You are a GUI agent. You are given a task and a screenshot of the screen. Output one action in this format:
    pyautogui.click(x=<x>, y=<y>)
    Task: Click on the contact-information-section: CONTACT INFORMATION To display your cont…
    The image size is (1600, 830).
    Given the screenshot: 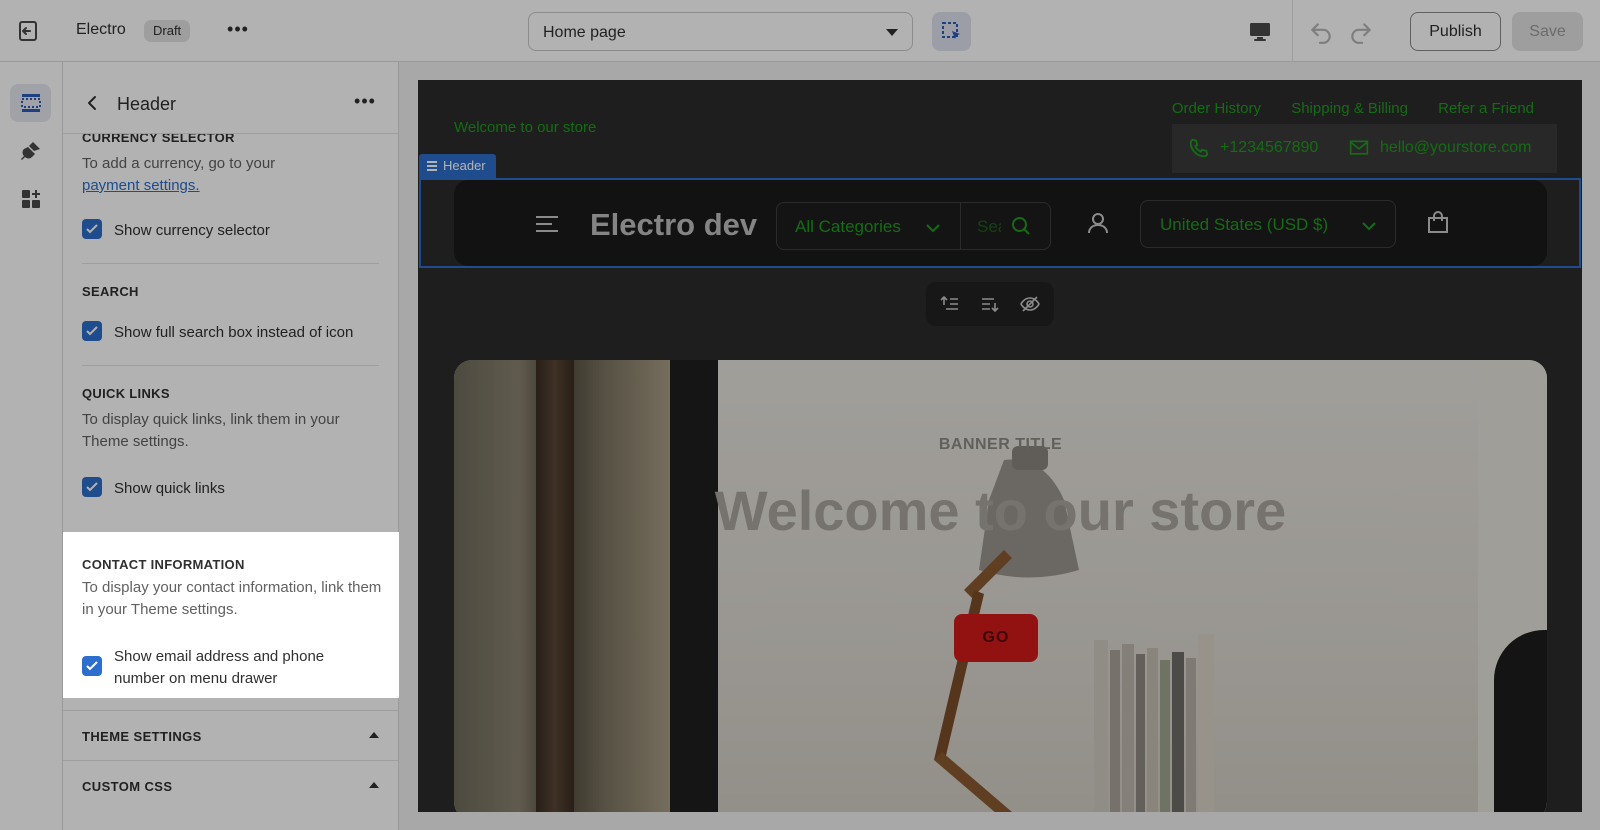 What is the action you would take?
    pyautogui.click(x=231, y=615)
    